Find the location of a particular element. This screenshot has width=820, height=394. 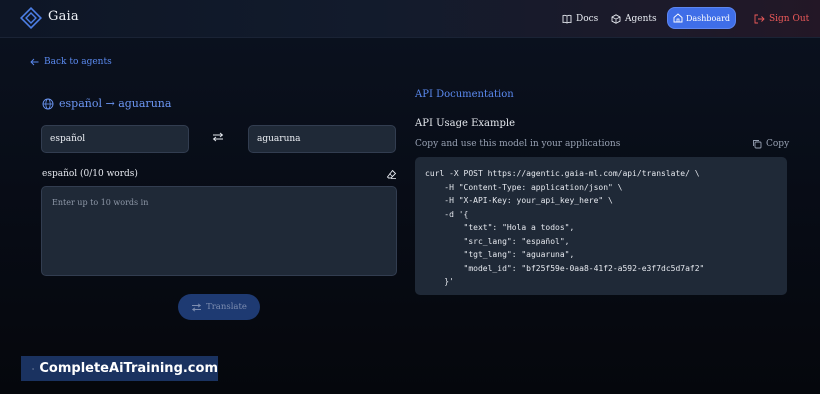

nav-docs-label: Docs is located at coordinates (587, 19).